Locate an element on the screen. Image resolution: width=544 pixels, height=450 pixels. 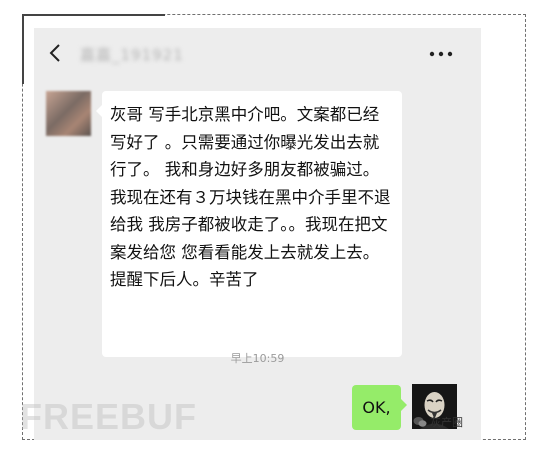
contact-avatar is located at coordinates (68, 113).